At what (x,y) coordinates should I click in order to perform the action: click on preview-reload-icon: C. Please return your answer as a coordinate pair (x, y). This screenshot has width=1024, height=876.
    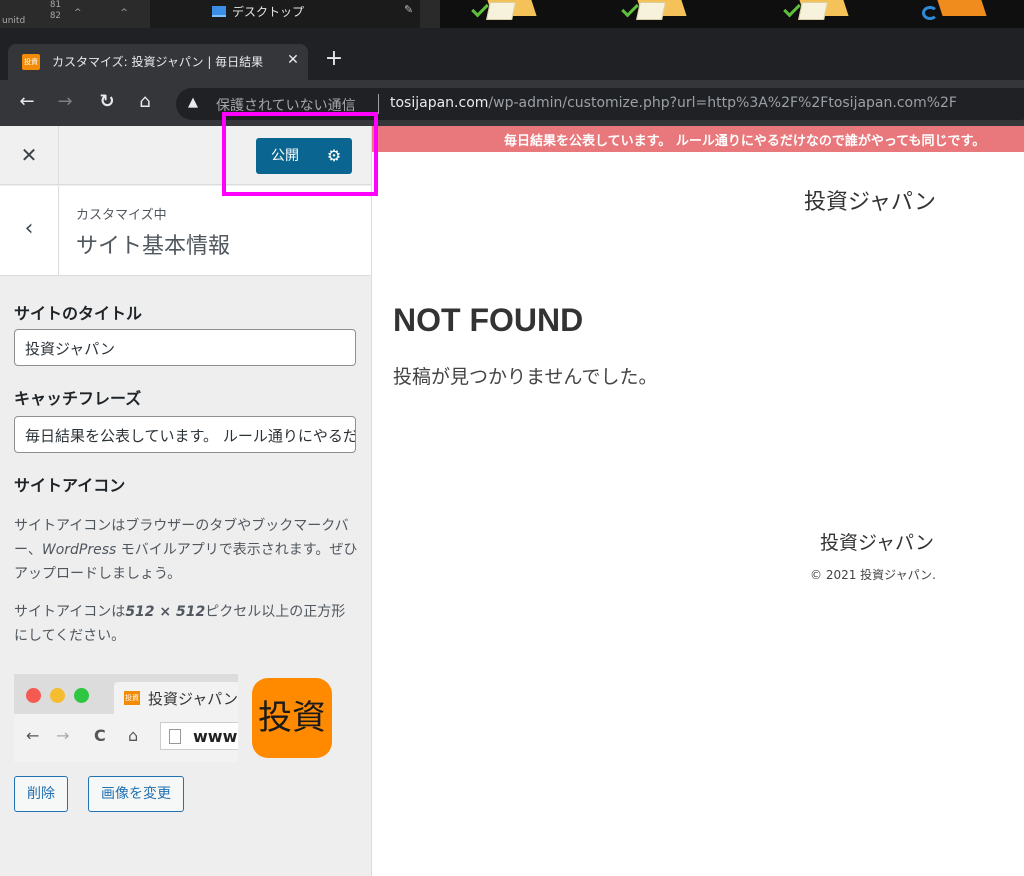
    Looking at the image, I should click on (100, 735).